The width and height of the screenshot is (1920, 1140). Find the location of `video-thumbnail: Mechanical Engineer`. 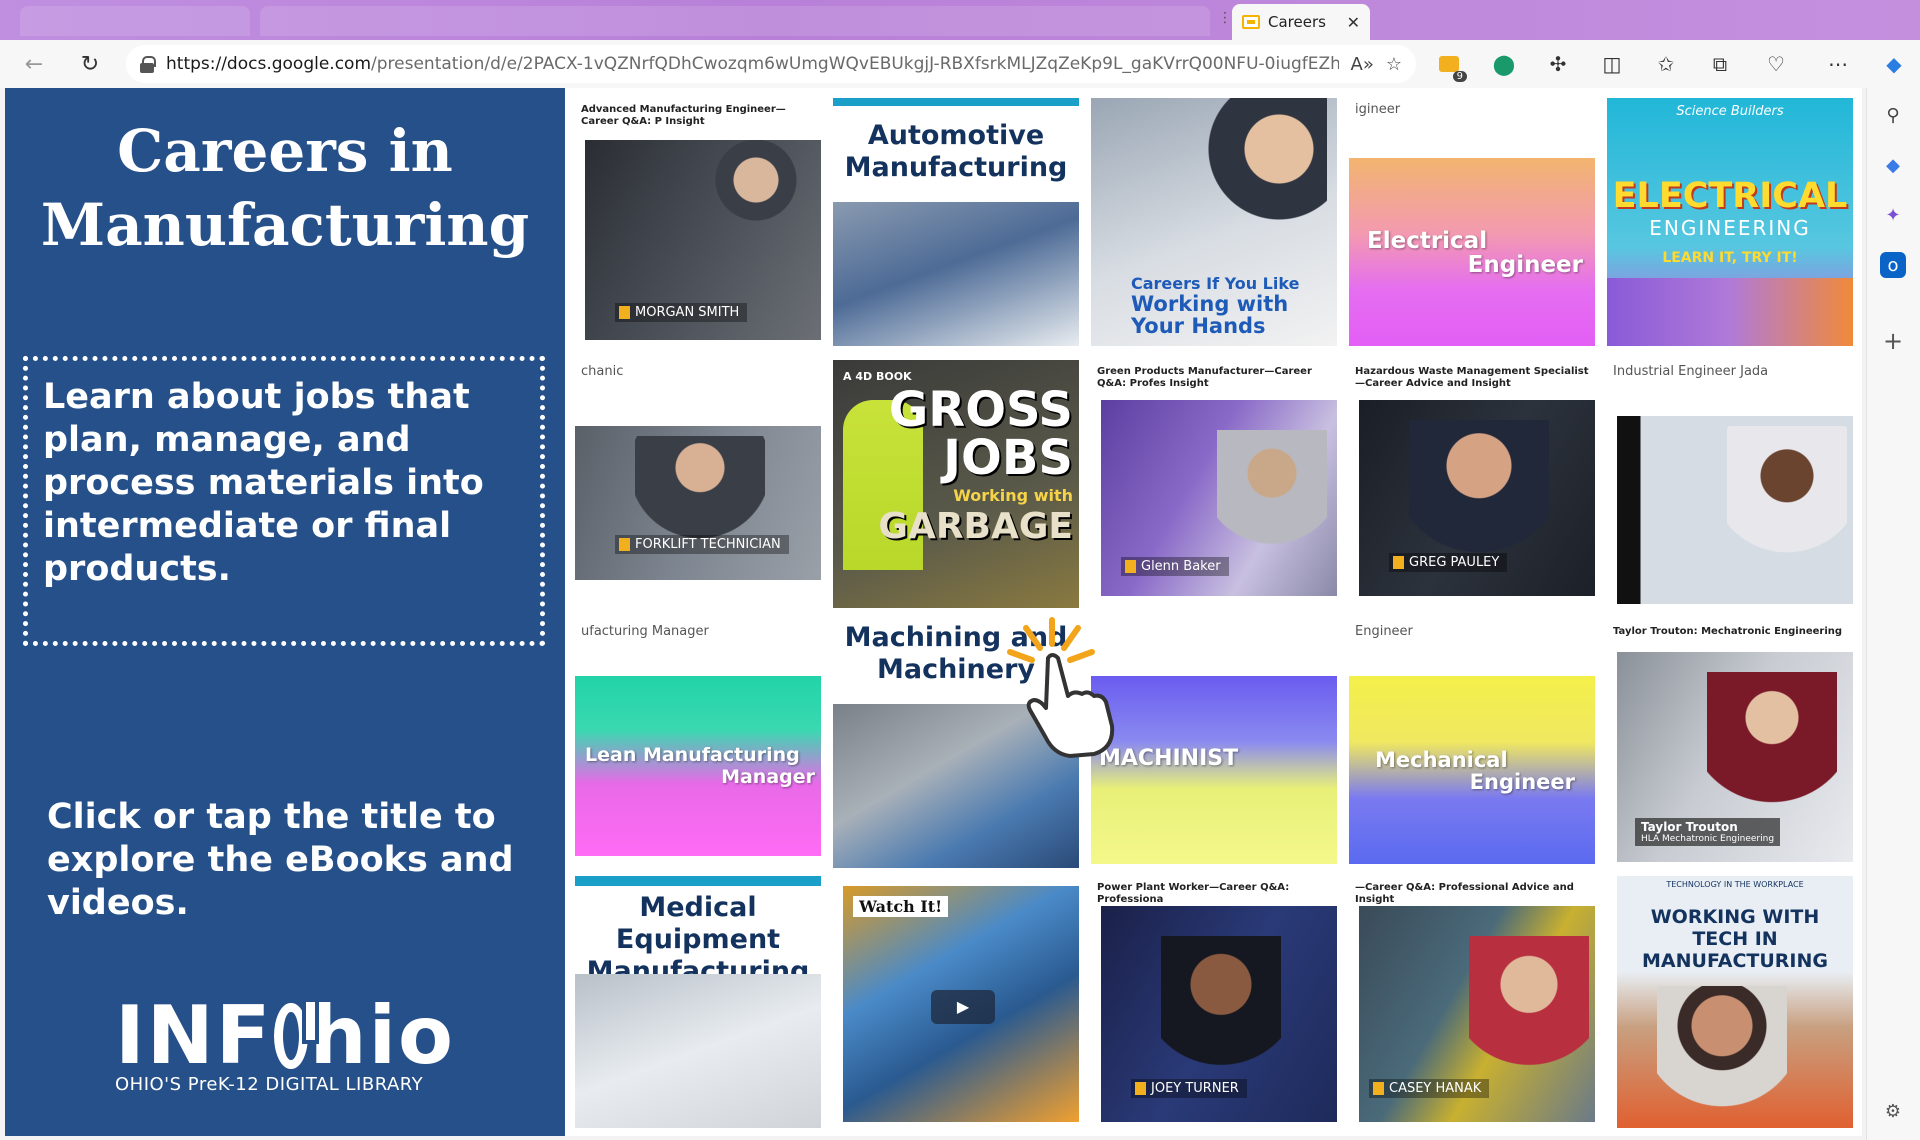

video-thumbnail: Mechanical Engineer is located at coordinates (1472, 770).